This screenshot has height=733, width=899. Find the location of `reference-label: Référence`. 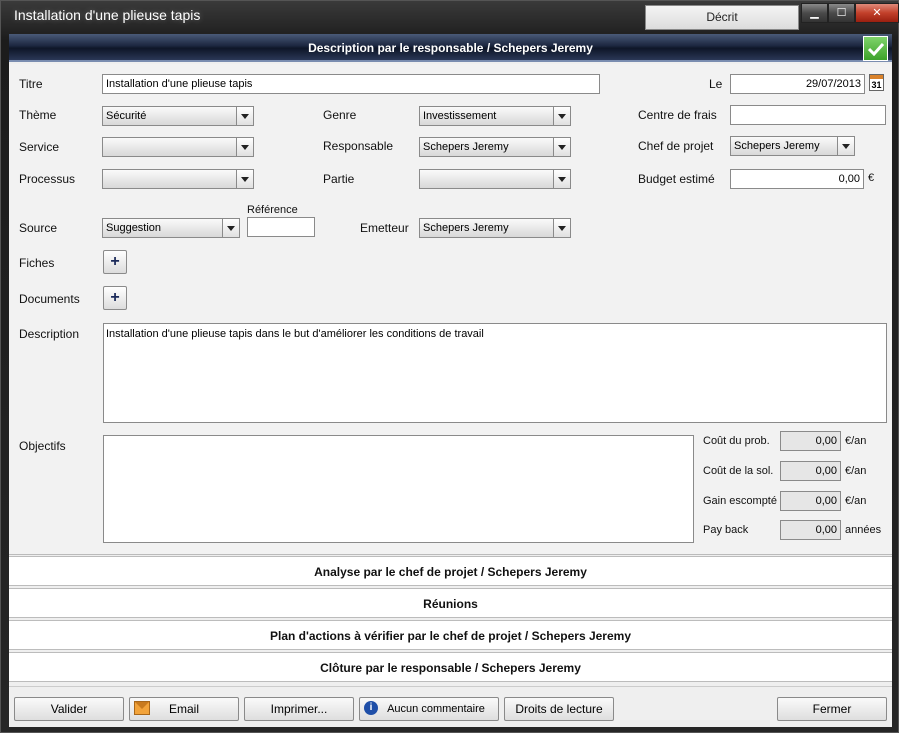

reference-label: Référence is located at coordinates (272, 210).